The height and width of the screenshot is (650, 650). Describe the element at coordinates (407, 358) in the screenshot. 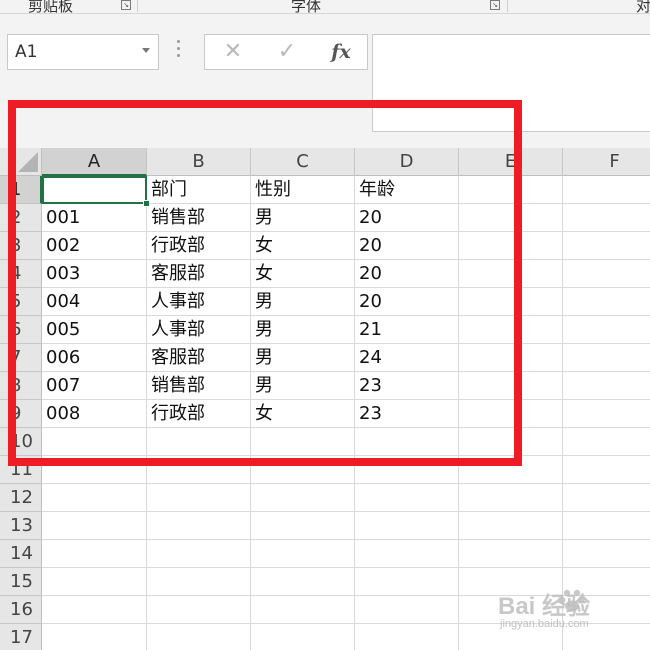

I see `cell-d7: 24` at that location.